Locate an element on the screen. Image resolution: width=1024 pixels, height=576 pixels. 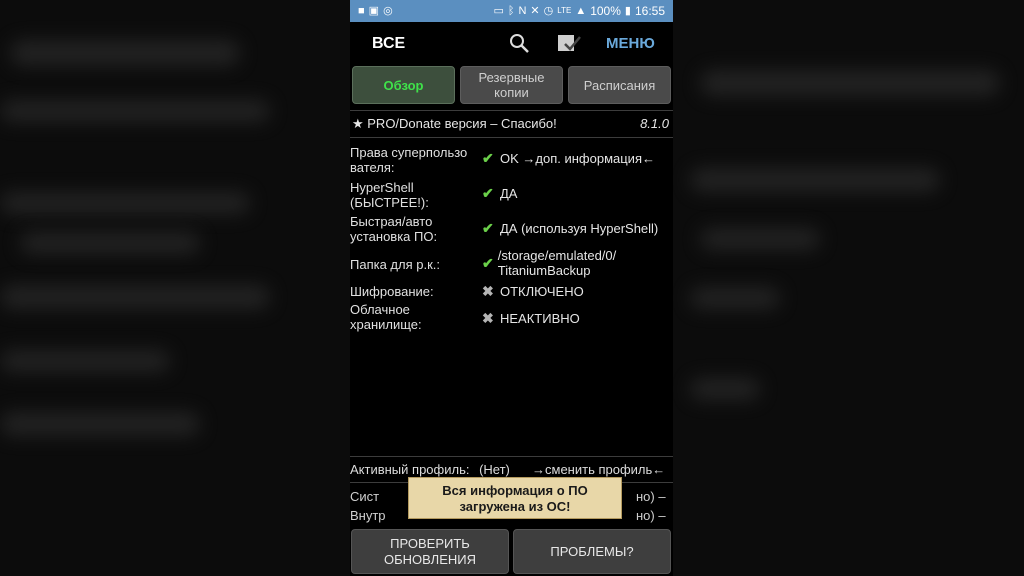
folder-value: ✔ /storage/emulated/0/ TitaniumBackup is located at coordinates (572, 263).